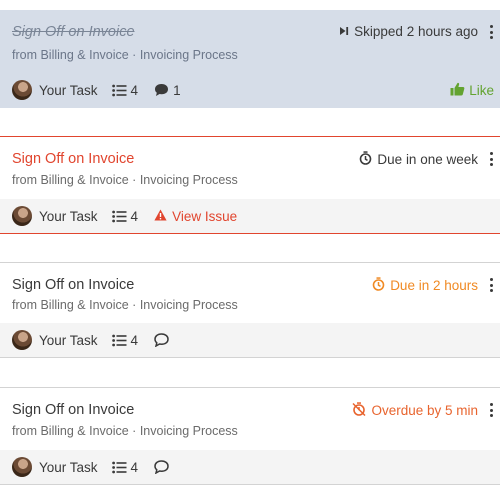 The height and width of the screenshot is (500, 500). Describe the element at coordinates (344, 31) in the screenshot. I see `skip-forward-icon` at that location.